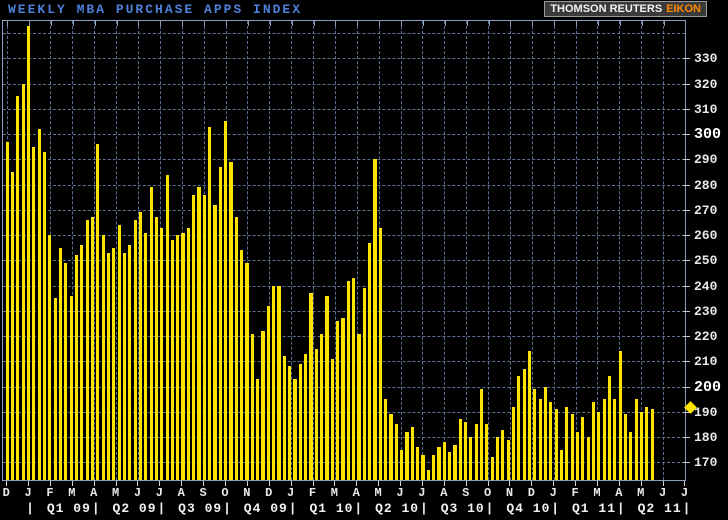  Describe the element at coordinates (347, 493) in the screenshot. I see `x-axis-month-labels: DJFMAMJJASONDJFMAMJJASONDJFMAMJJ` at that location.